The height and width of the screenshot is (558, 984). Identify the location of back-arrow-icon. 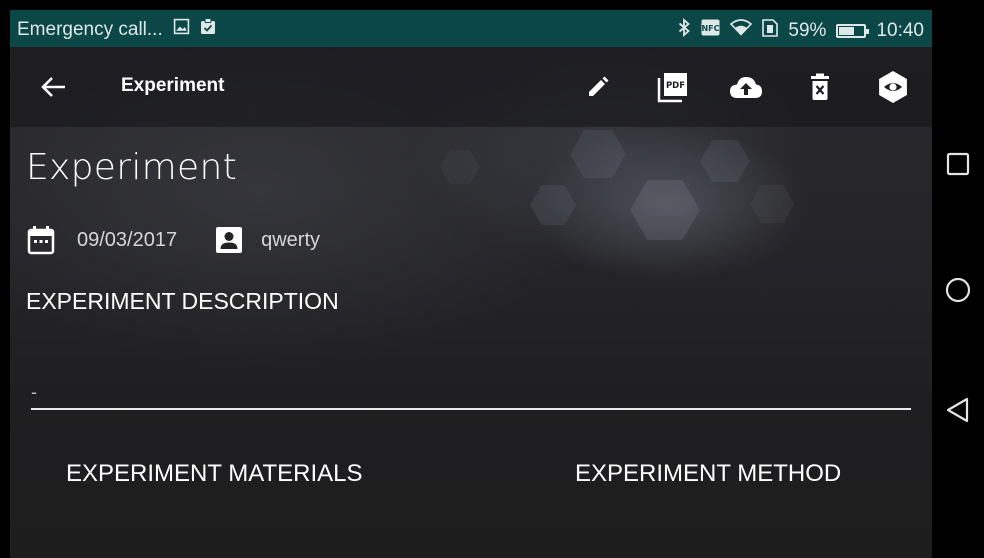
(53, 87).